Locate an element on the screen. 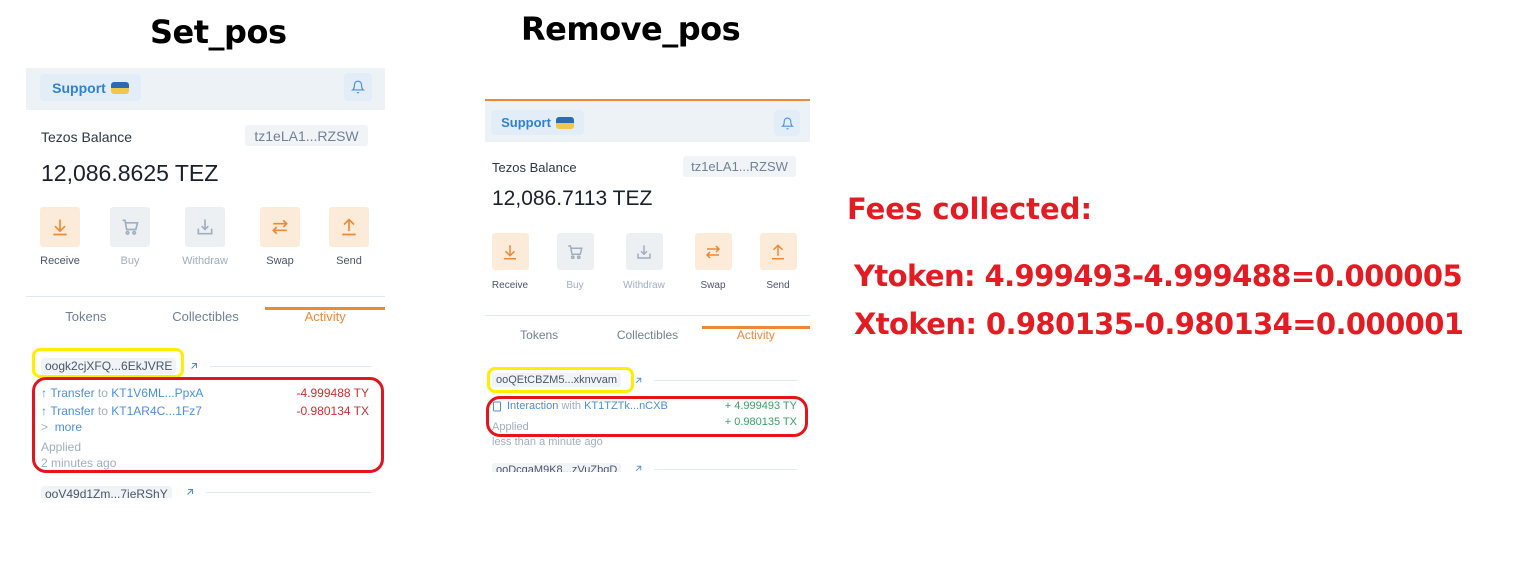  balance-value: 12,086.7113 TEZ is located at coordinates (572, 198).